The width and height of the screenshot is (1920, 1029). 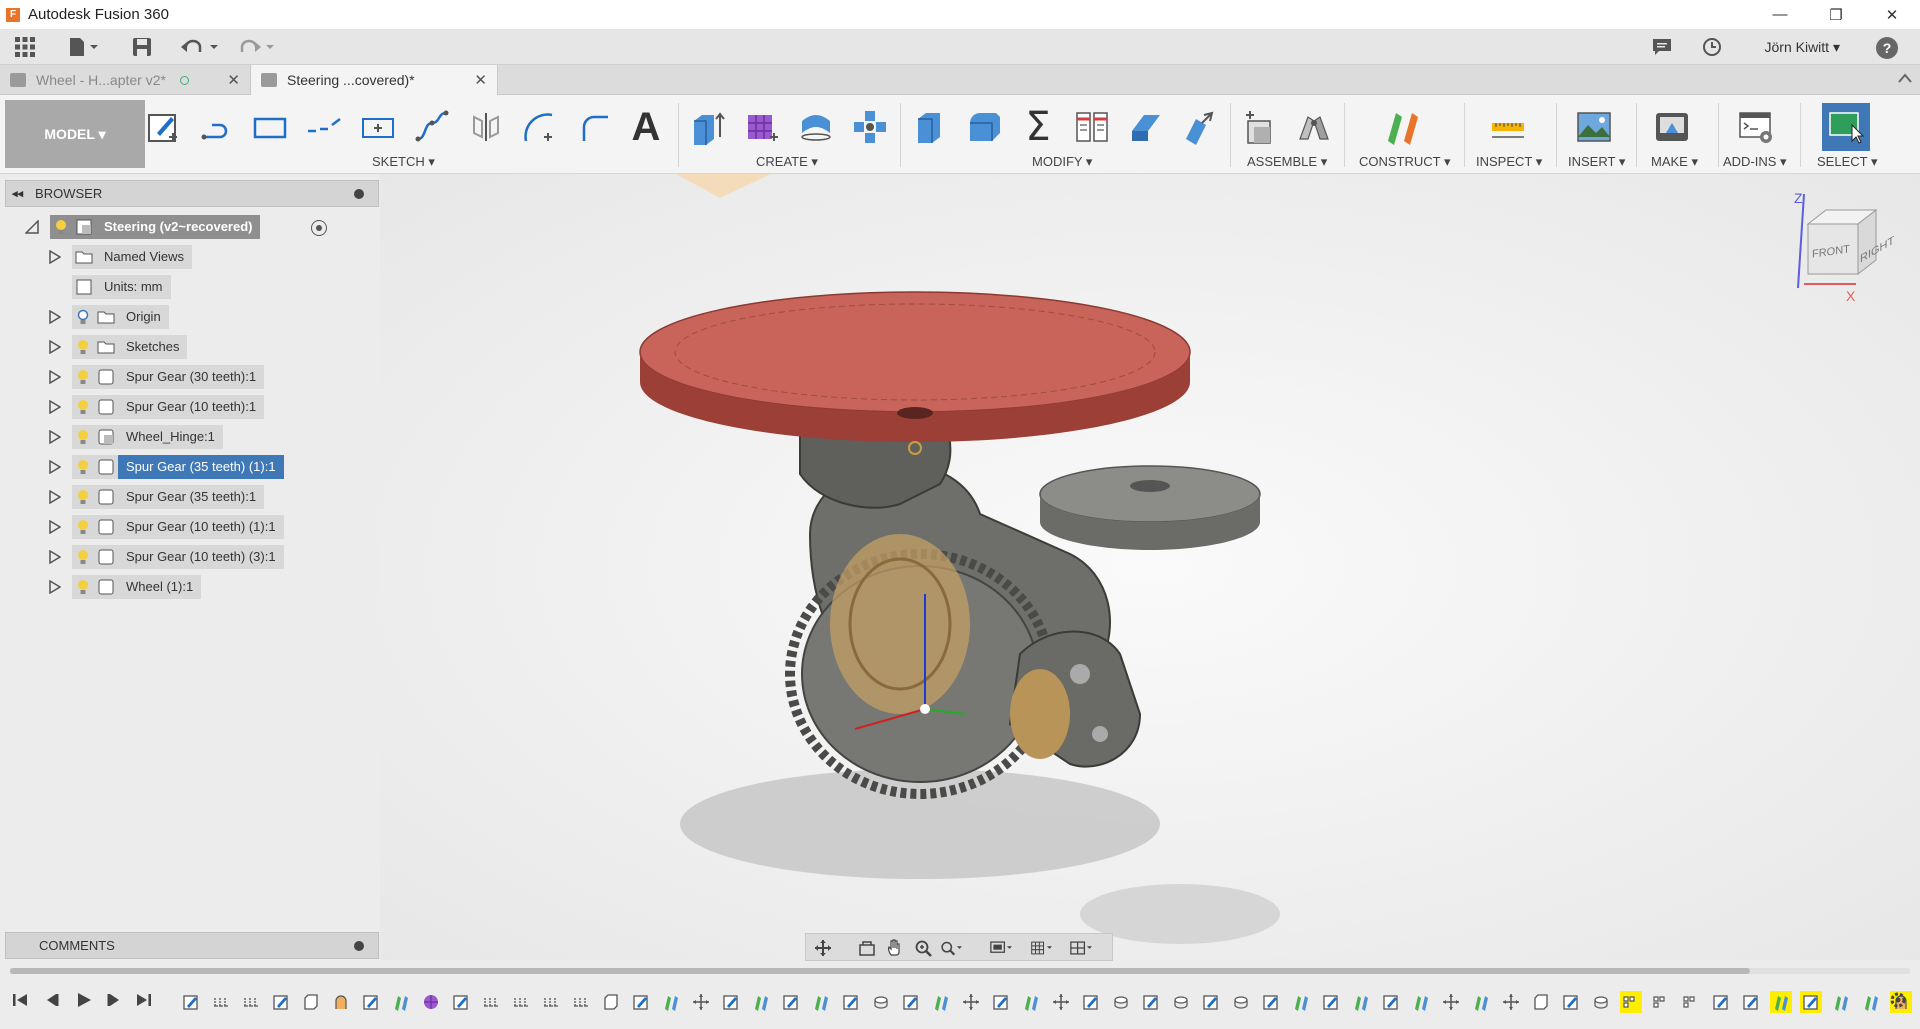 What do you see at coordinates (1150, 507) in the screenshot?
I see `spur-gear-10-teeth` at bounding box center [1150, 507].